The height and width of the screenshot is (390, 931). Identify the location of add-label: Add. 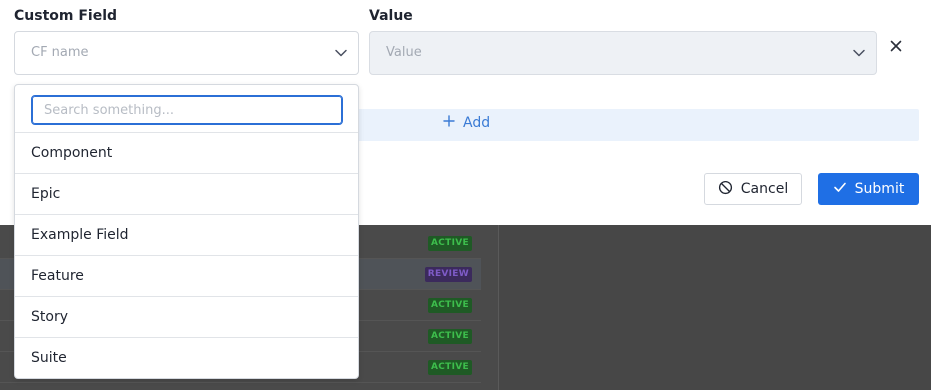
(477, 123).